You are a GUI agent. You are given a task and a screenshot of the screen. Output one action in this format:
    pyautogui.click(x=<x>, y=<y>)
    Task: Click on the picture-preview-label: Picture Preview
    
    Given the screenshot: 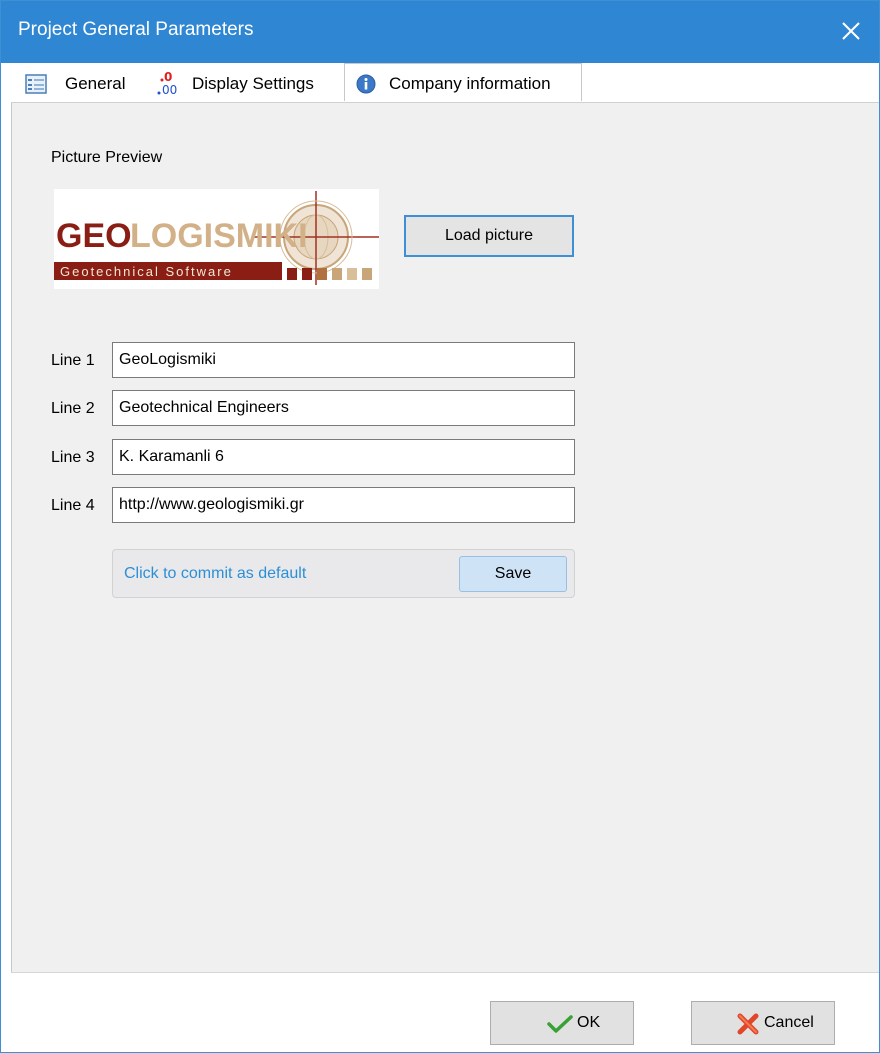 What is the action you would take?
    pyautogui.click(x=107, y=157)
    